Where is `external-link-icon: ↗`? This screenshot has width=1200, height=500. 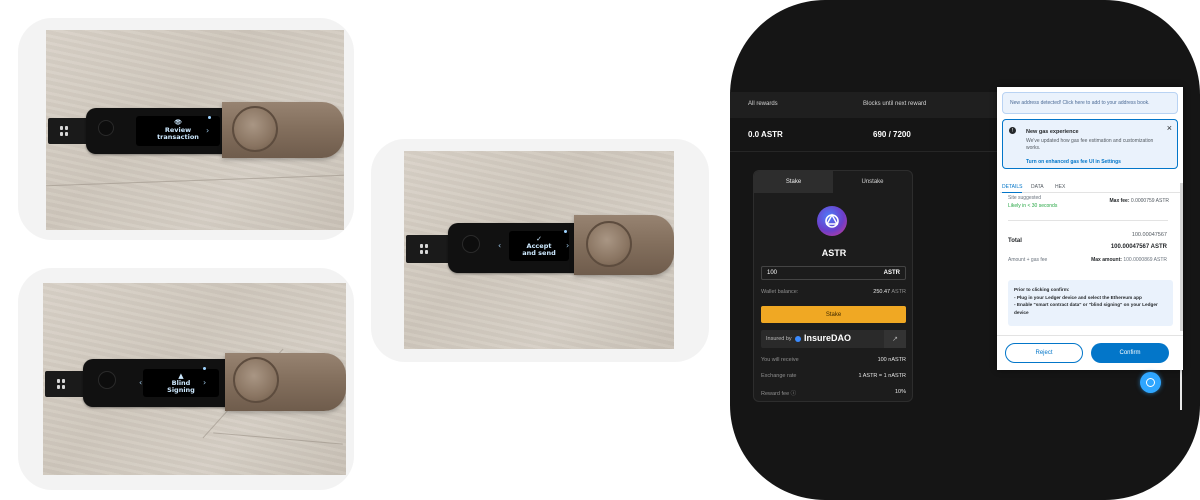
external-link-icon: ↗ is located at coordinates (895, 339).